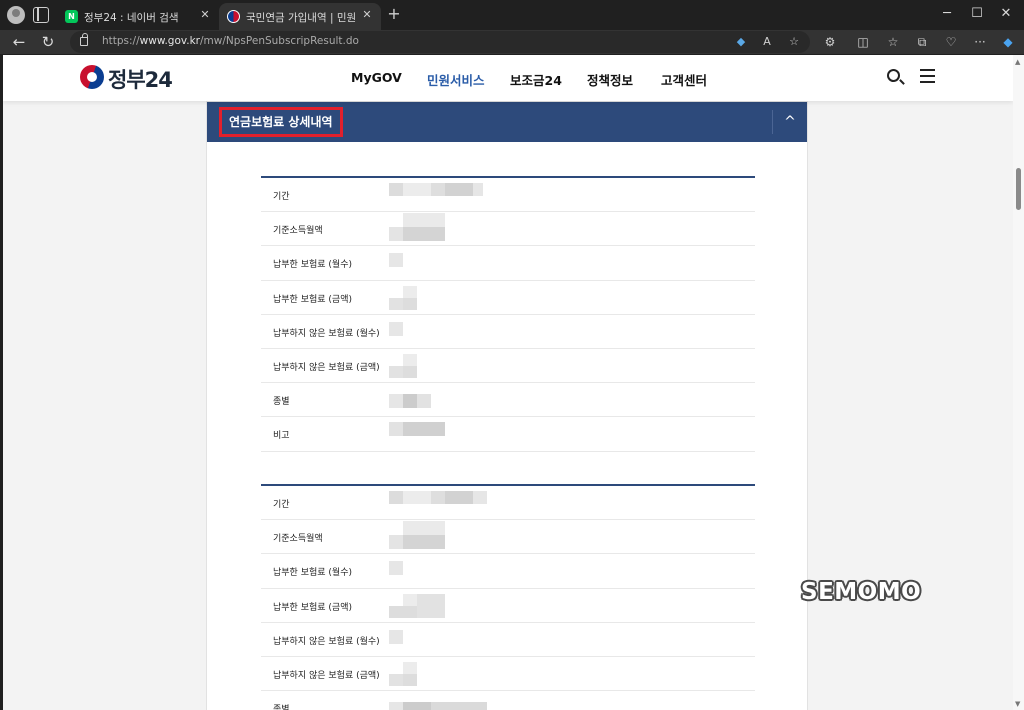  I want to click on split-screen-icon: ◫, so click(863, 42).